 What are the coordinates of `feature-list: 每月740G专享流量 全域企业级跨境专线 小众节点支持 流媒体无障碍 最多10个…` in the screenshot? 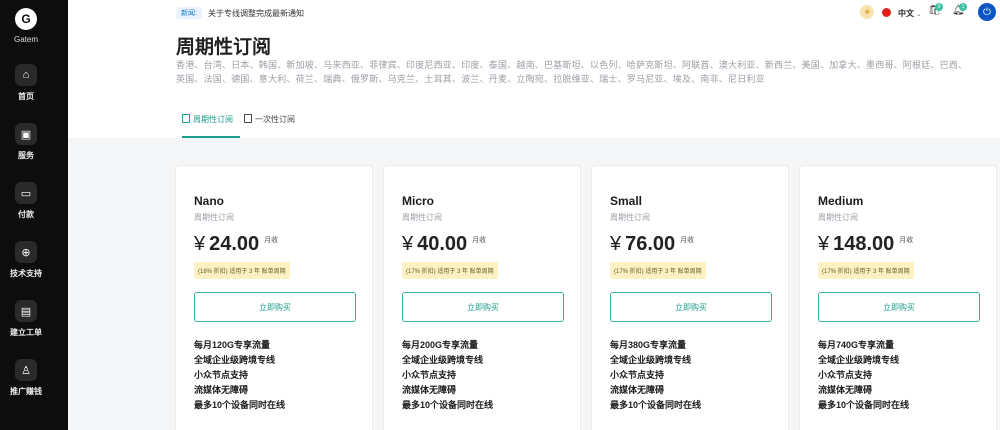 It's located at (863, 375).